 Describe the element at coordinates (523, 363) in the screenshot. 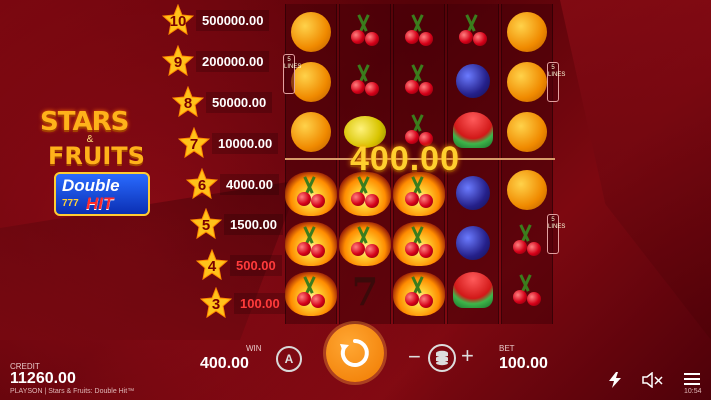

I see `bet-value: 100.00` at that location.